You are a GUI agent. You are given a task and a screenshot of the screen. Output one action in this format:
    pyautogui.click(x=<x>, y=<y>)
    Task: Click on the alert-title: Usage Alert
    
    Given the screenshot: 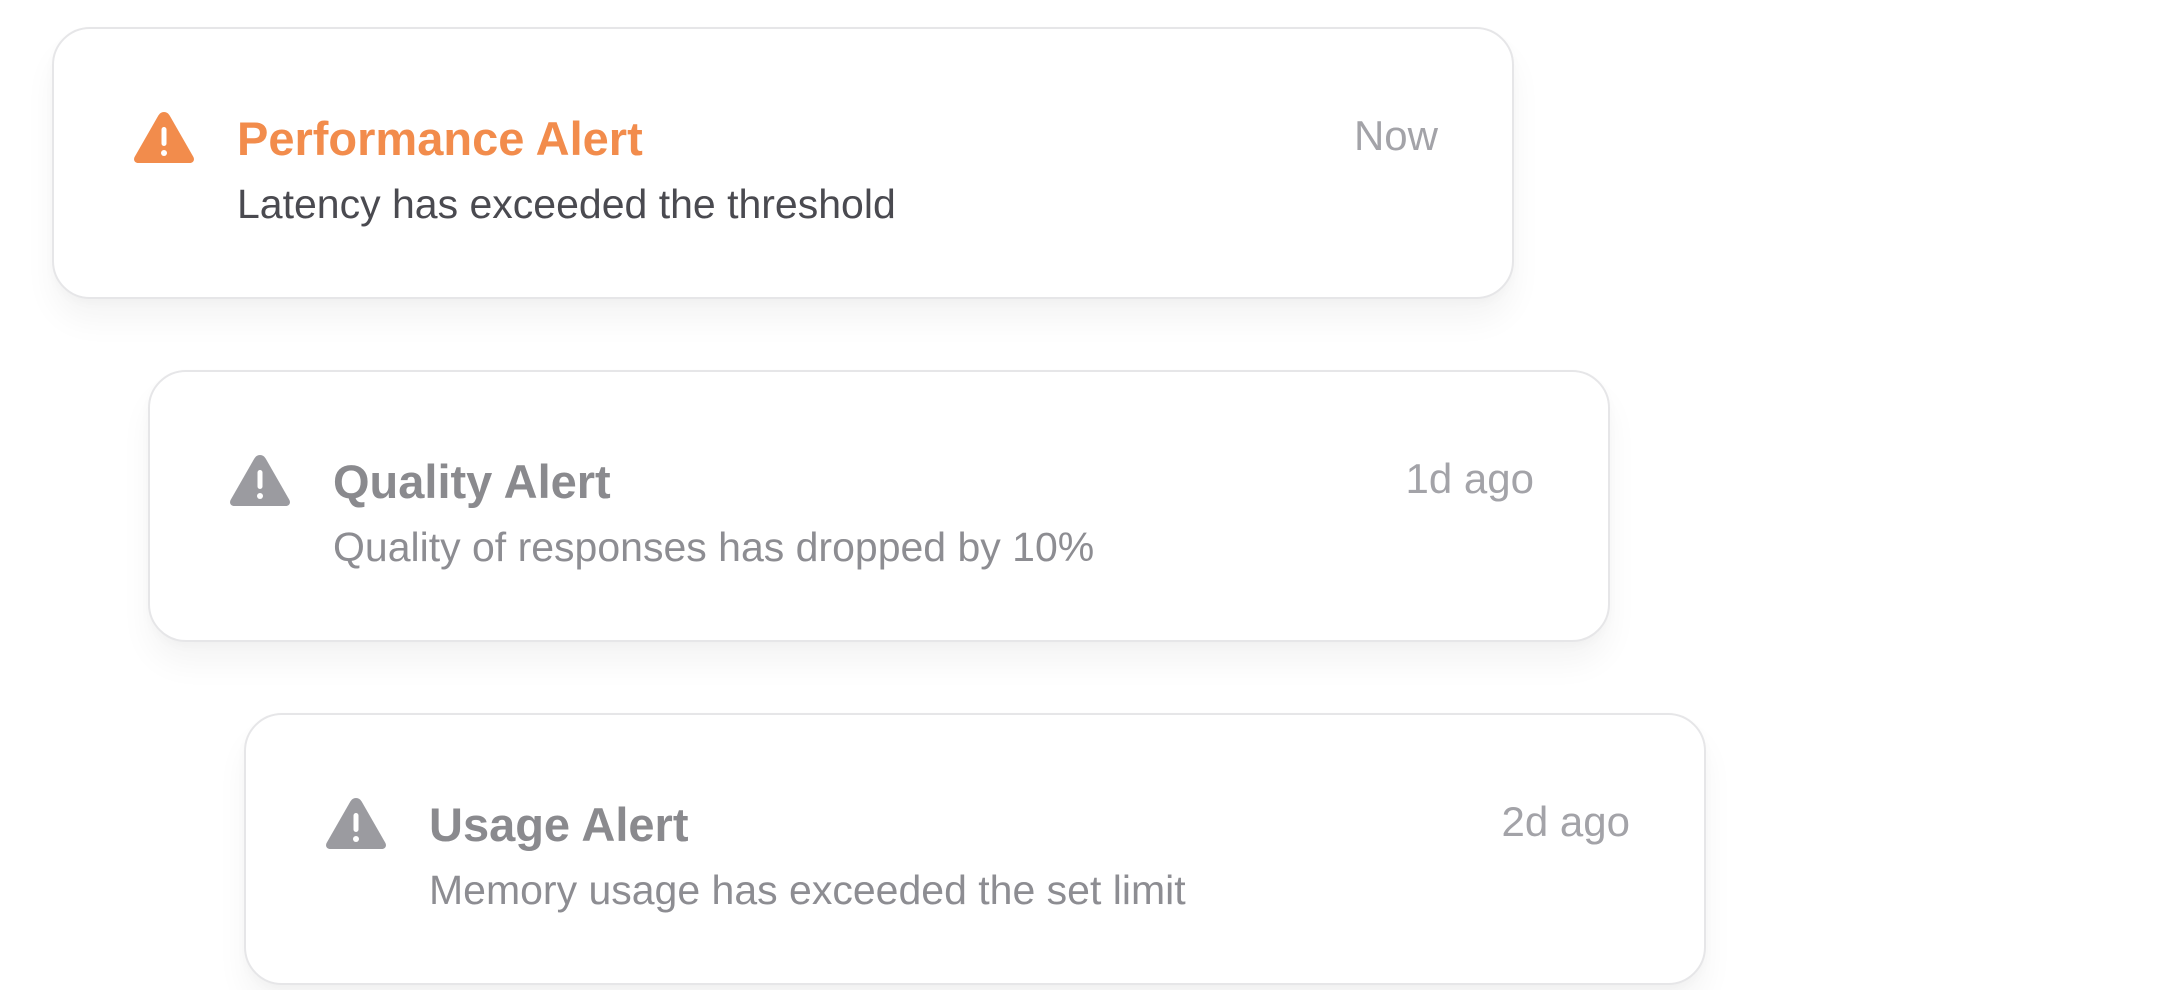 What is the action you would take?
    pyautogui.click(x=559, y=824)
    